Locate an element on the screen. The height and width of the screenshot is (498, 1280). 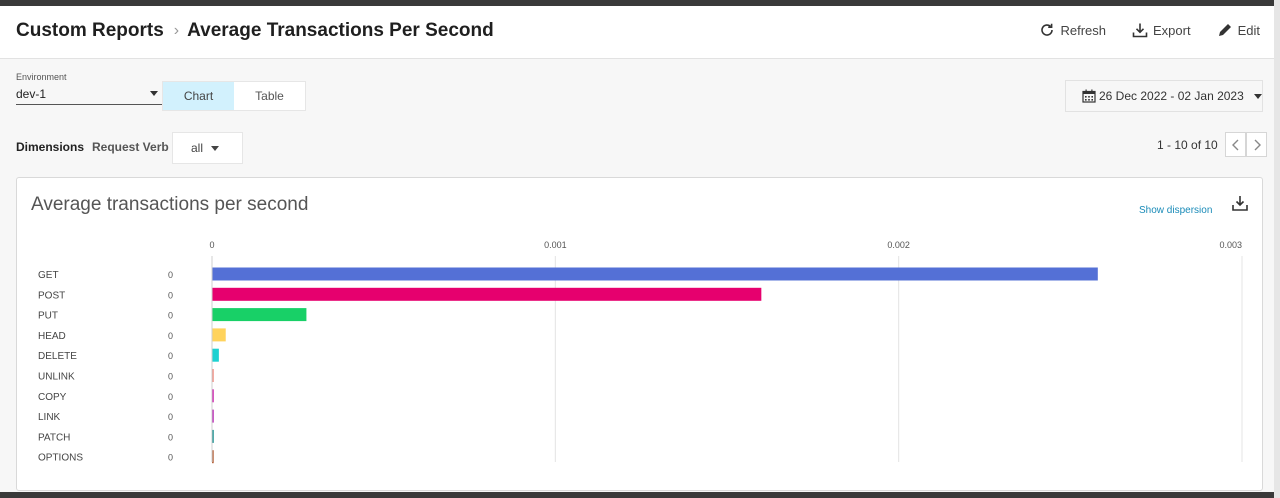
category-label: DELETE is located at coordinates (57, 356).